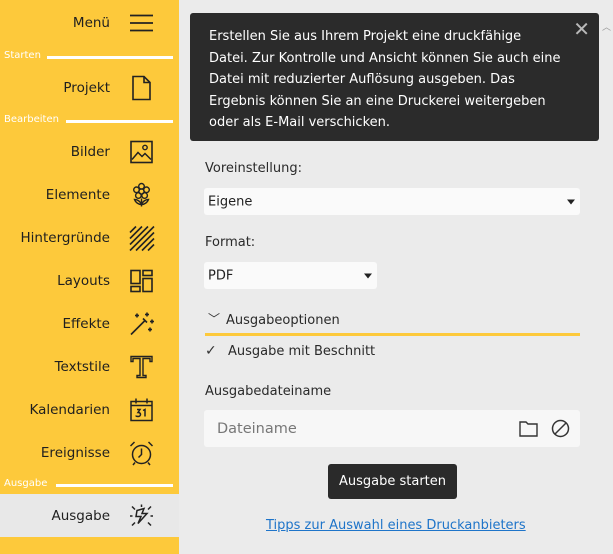 This screenshot has width=613, height=554. What do you see at coordinates (22, 55) in the screenshot?
I see `section-start-label: Starten` at bounding box center [22, 55].